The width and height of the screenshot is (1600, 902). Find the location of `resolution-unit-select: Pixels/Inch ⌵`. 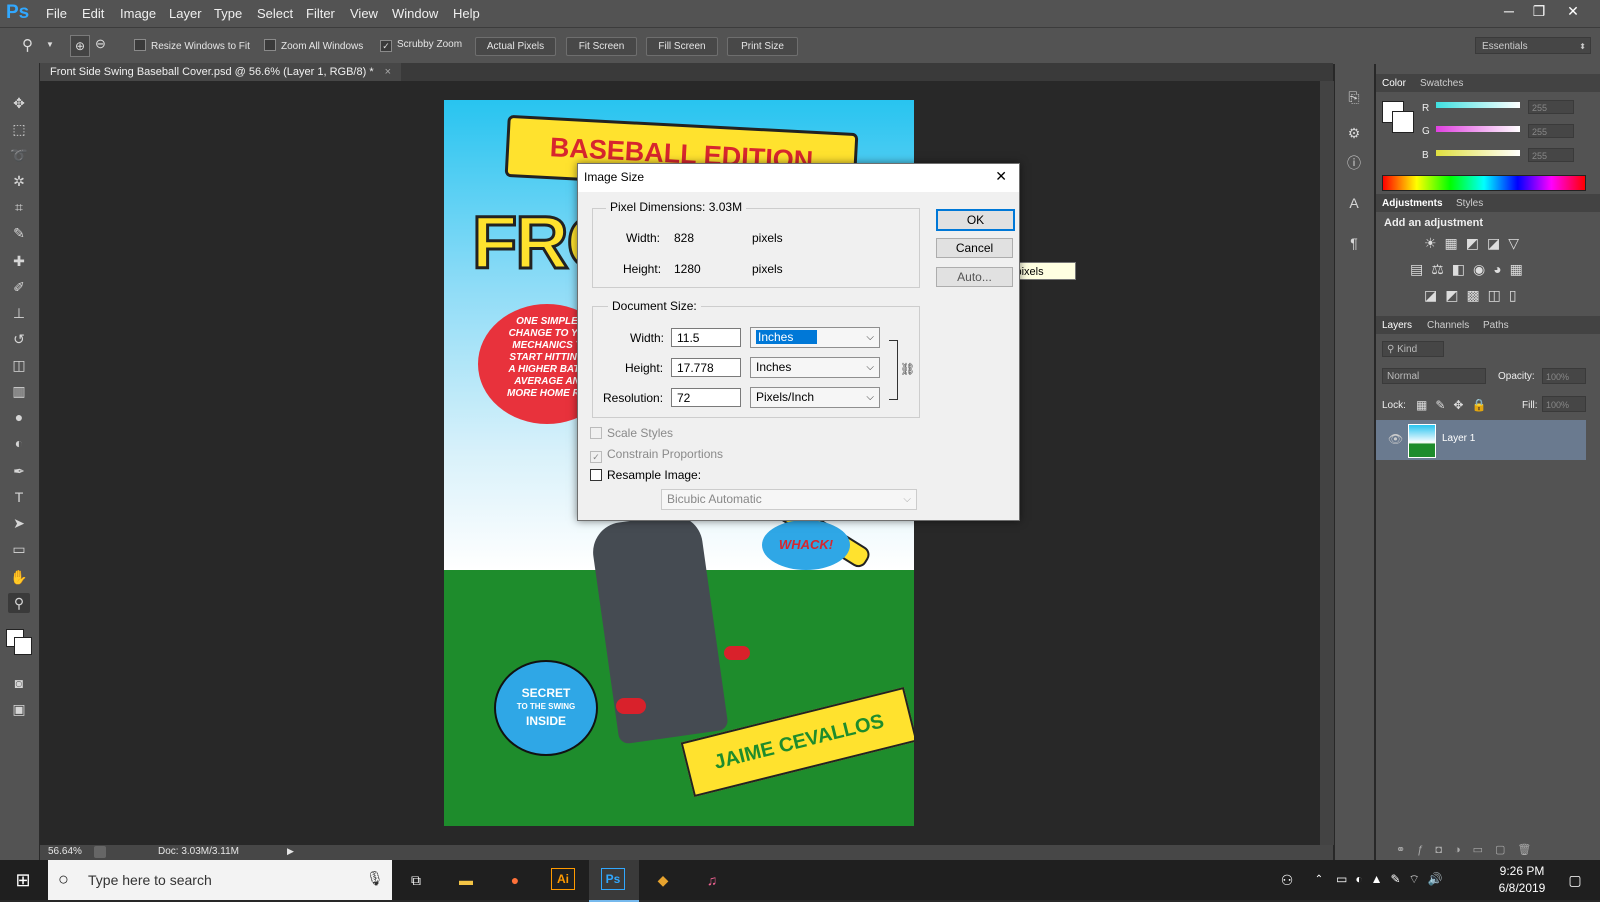

resolution-unit-select: Pixels/Inch ⌵ is located at coordinates (815, 397).